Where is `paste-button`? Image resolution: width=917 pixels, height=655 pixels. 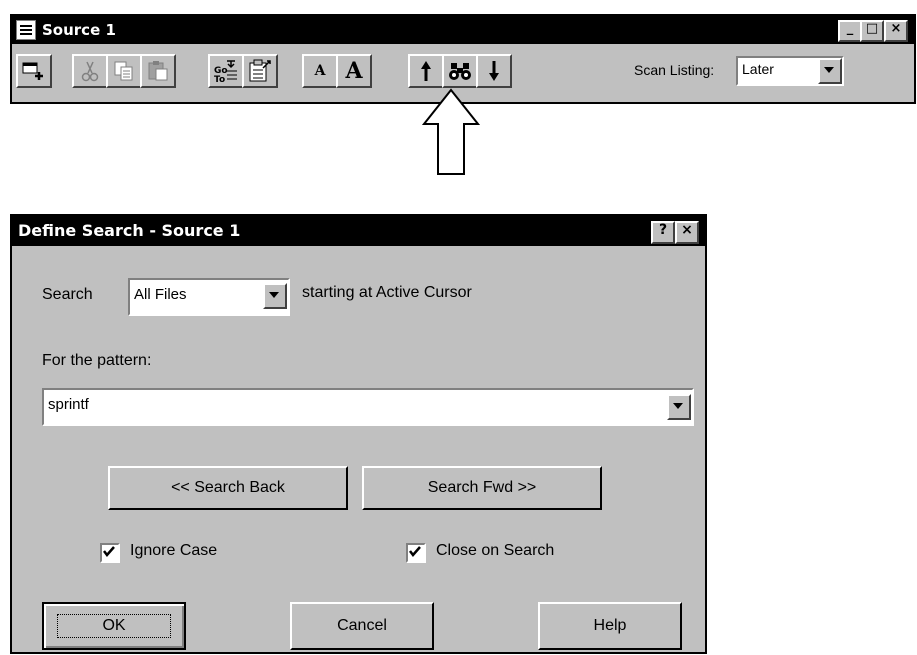 paste-button is located at coordinates (158, 71).